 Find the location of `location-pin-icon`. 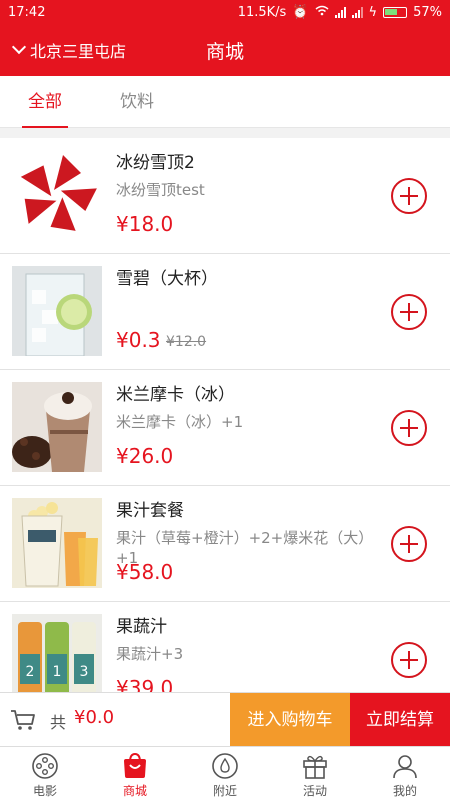

location-pin-icon is located at coordinates (225, 767).